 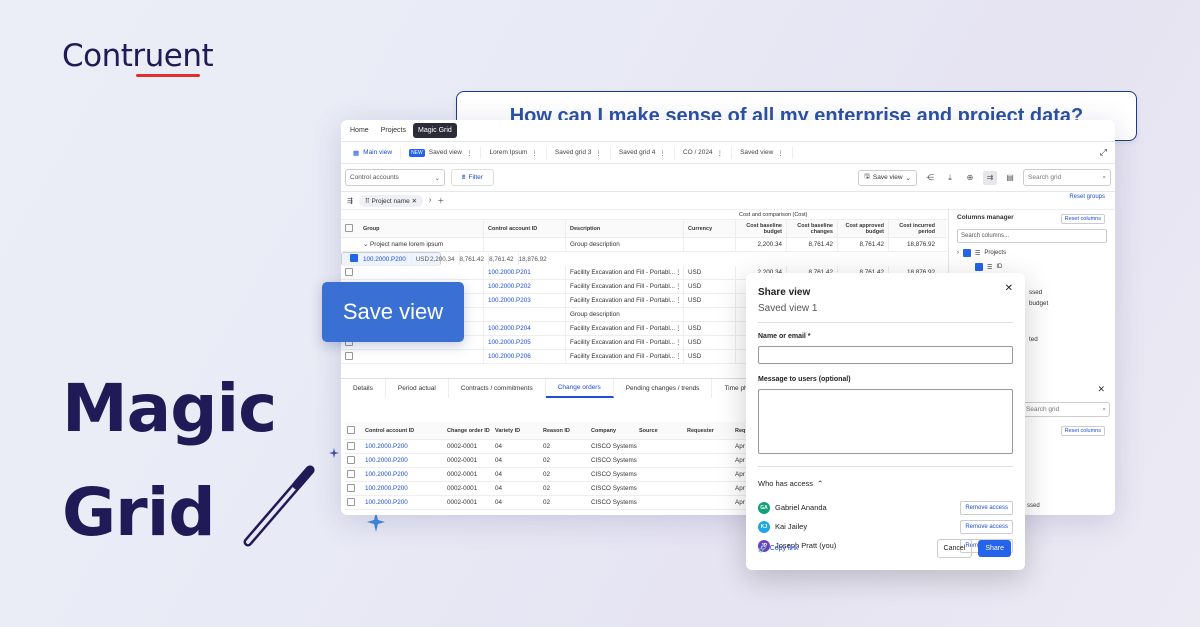 What do you see at coordinates (391, 200) in the screenshot?
I see `group-chip: ⠿ Project name ✕` at bounding box center [391, 200].